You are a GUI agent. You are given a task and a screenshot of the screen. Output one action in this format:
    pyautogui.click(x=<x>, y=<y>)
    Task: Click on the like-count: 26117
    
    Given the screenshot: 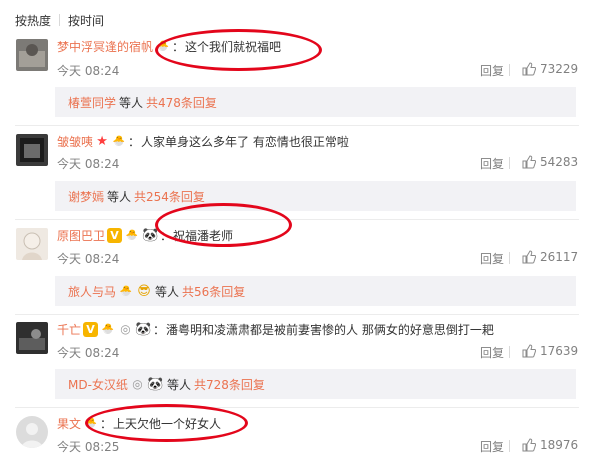 What is the action you would take?
    pyautogui.click(x=559, y=257)
    